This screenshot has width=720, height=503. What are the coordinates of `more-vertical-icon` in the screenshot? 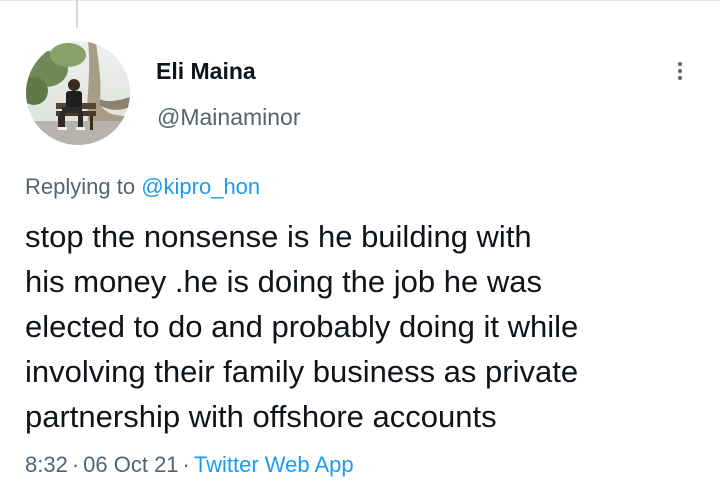 It's located at (680, 71).